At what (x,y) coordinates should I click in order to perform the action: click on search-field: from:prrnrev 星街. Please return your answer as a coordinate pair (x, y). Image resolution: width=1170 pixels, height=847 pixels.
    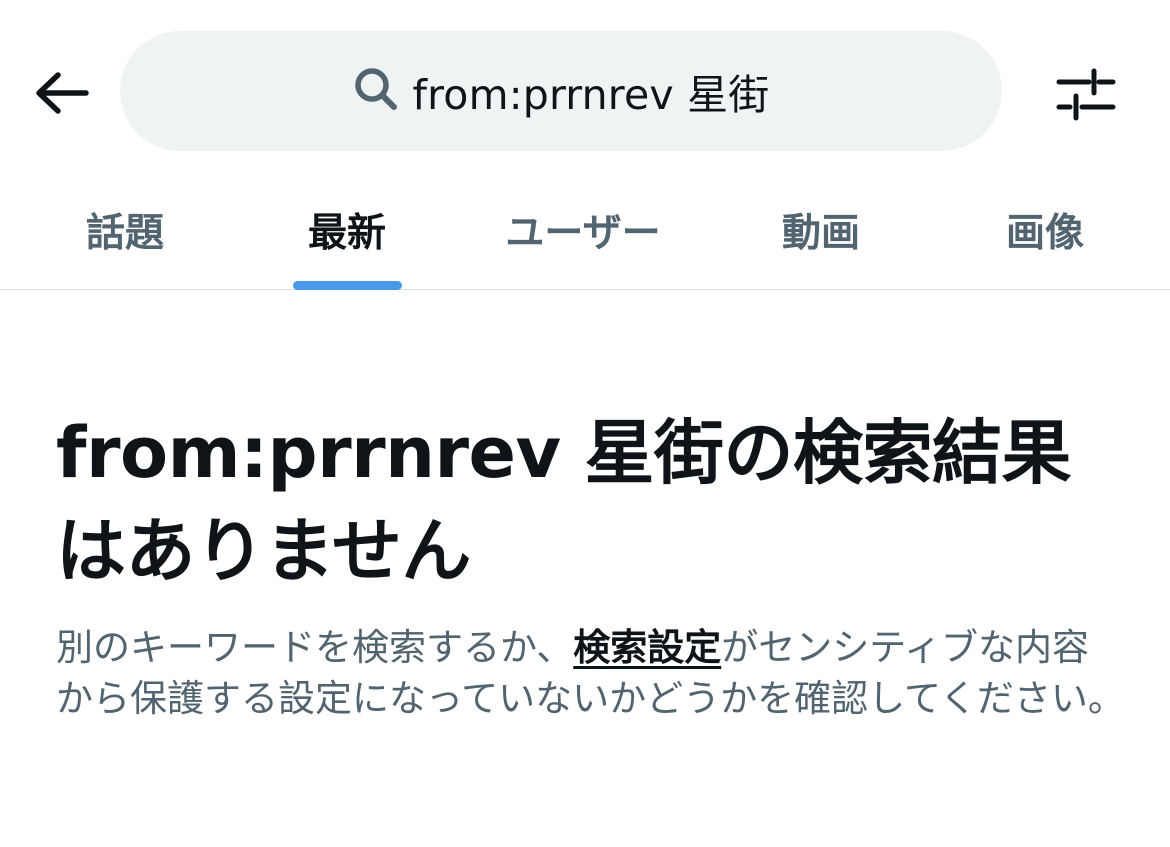
    Looking at the image, I should click on (561, 91).